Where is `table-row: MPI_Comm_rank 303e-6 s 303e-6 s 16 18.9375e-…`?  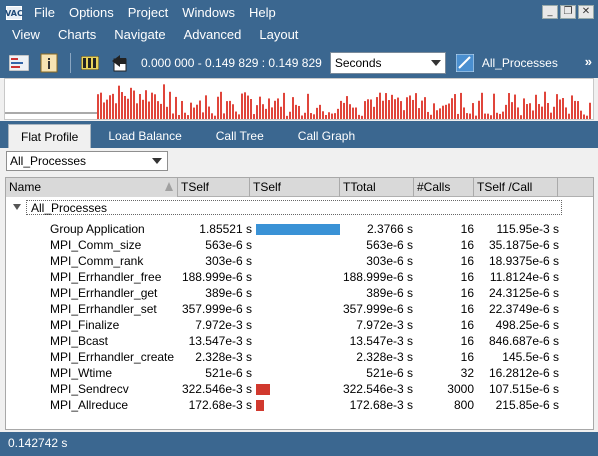 table-row: MPI_Comm_rank 303e-6 s 303e-6 s 16 18.9375e-… is located at coordinates (299, 261).